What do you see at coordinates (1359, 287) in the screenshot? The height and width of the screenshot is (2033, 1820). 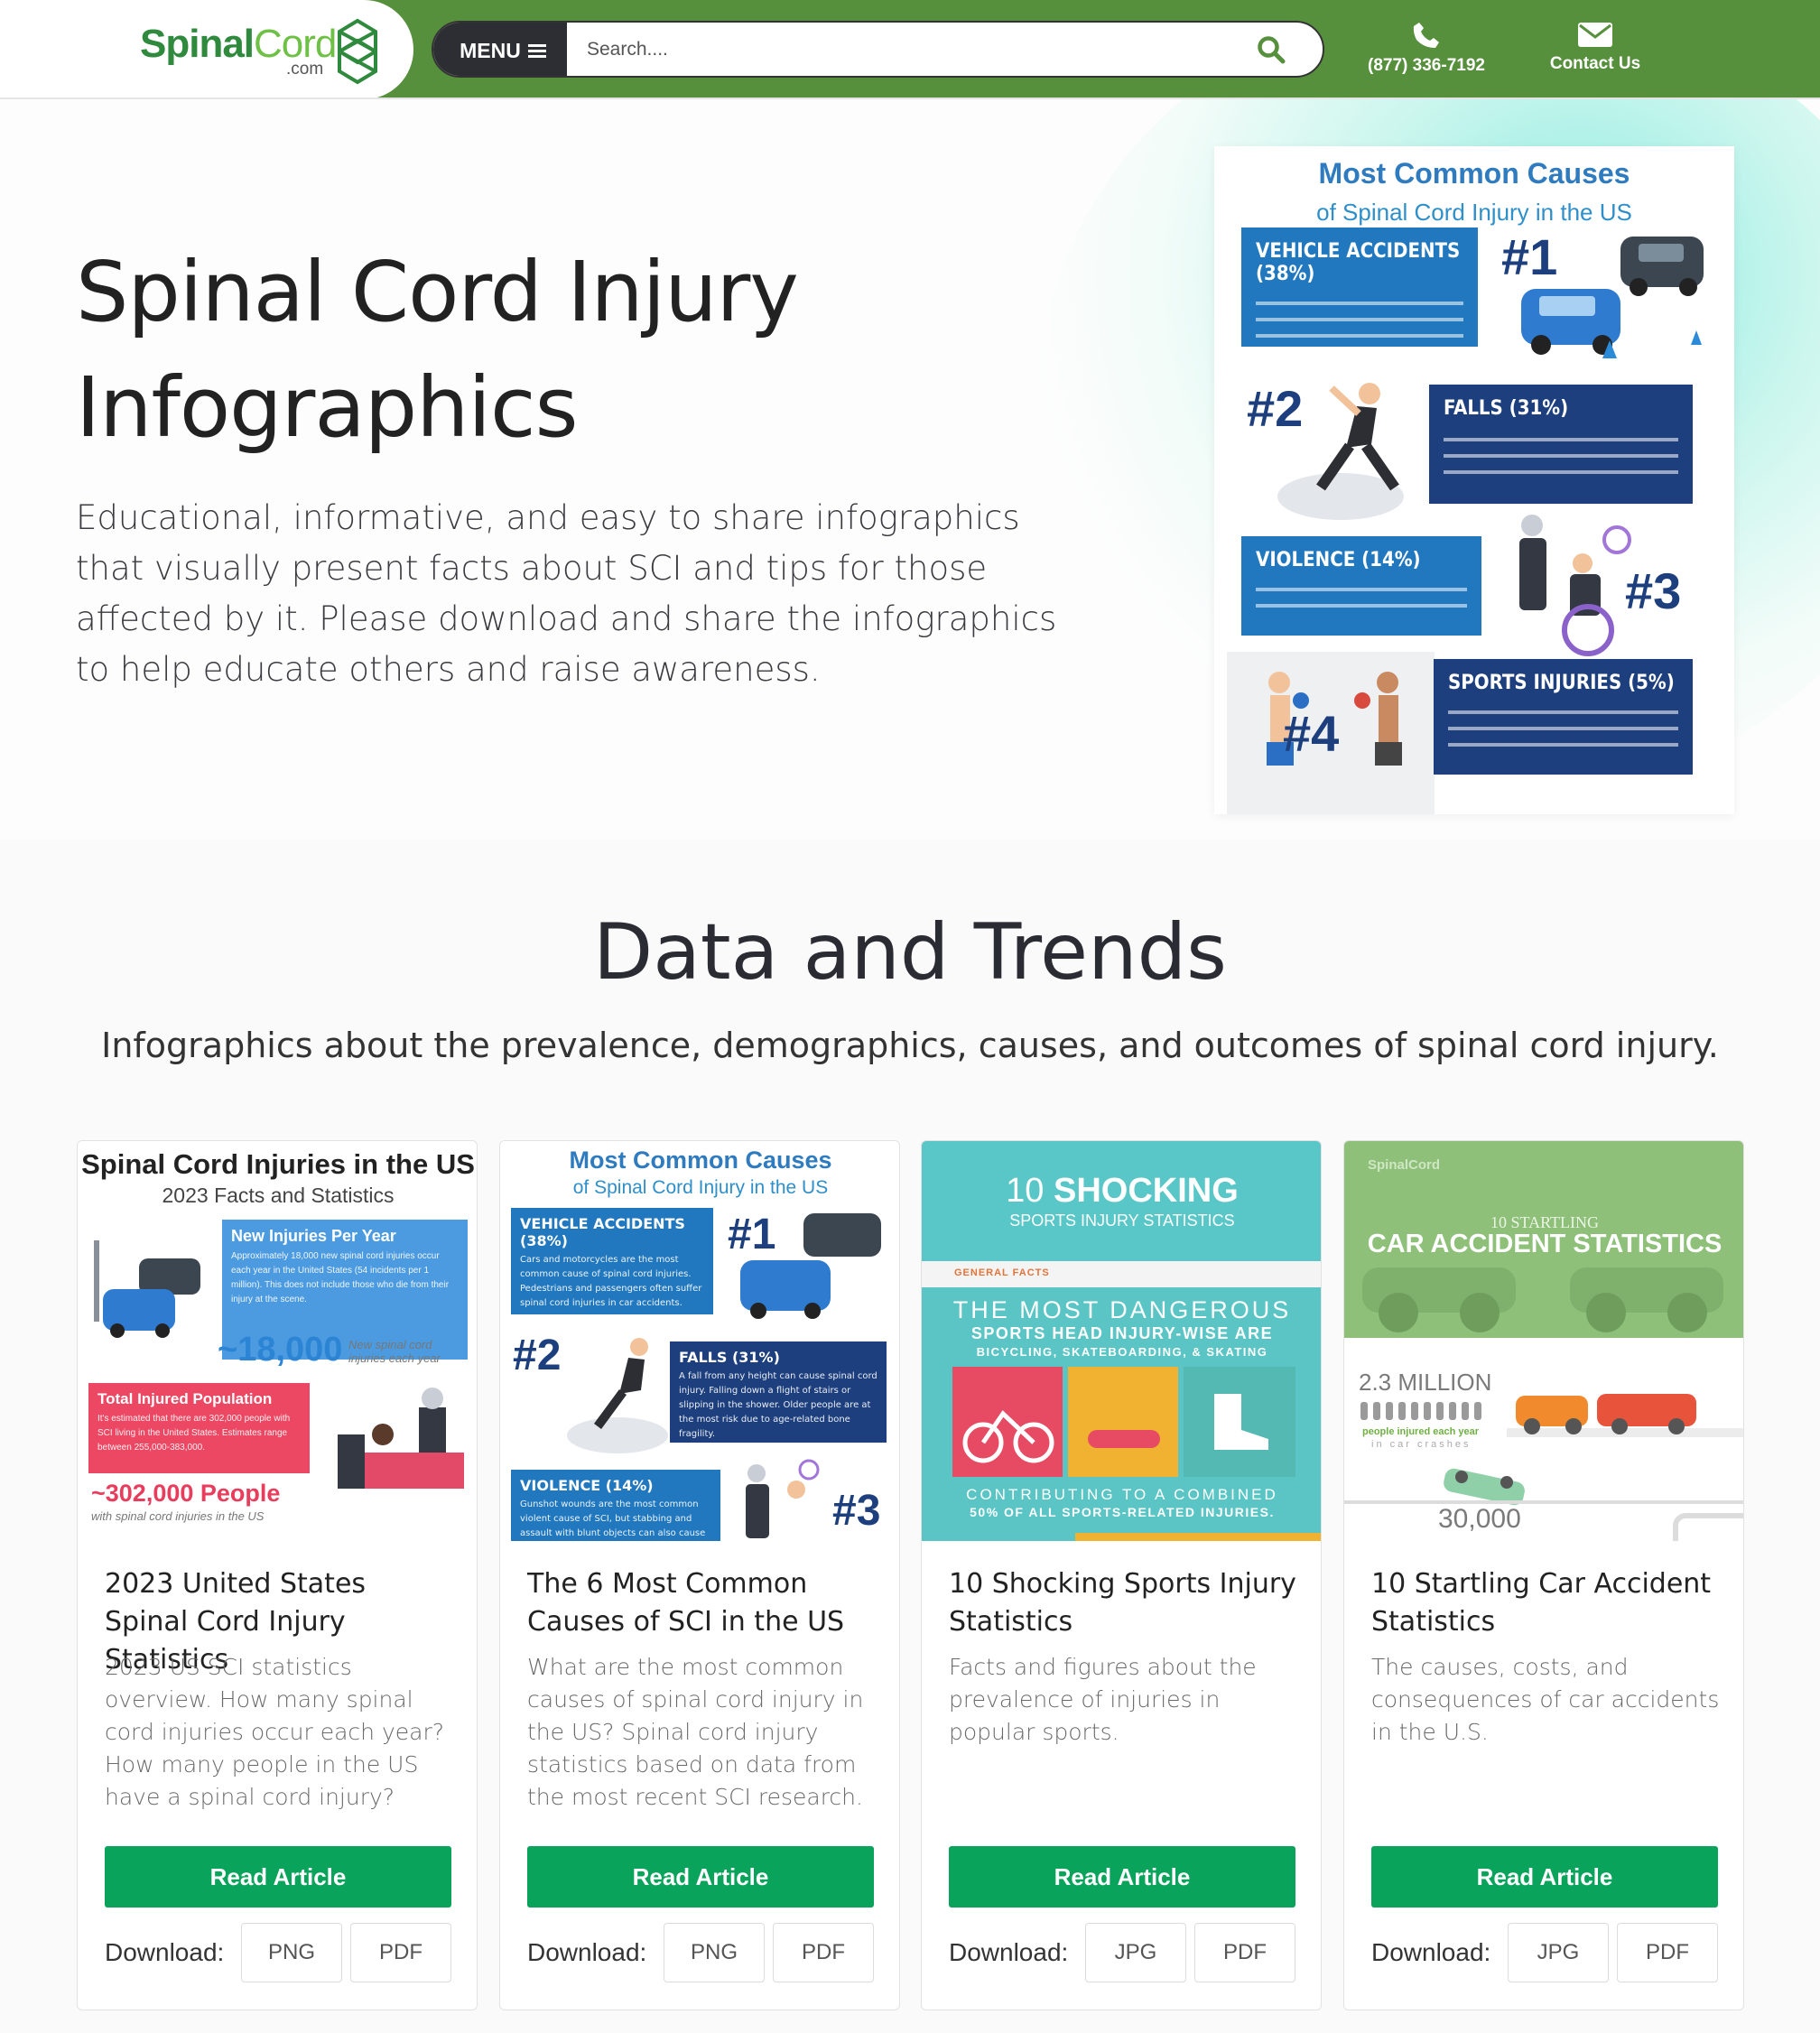 I see `infographic-item-vehicle: VEHICLE ACCIDENTS (38%)` at bounding box center [1359, 287].